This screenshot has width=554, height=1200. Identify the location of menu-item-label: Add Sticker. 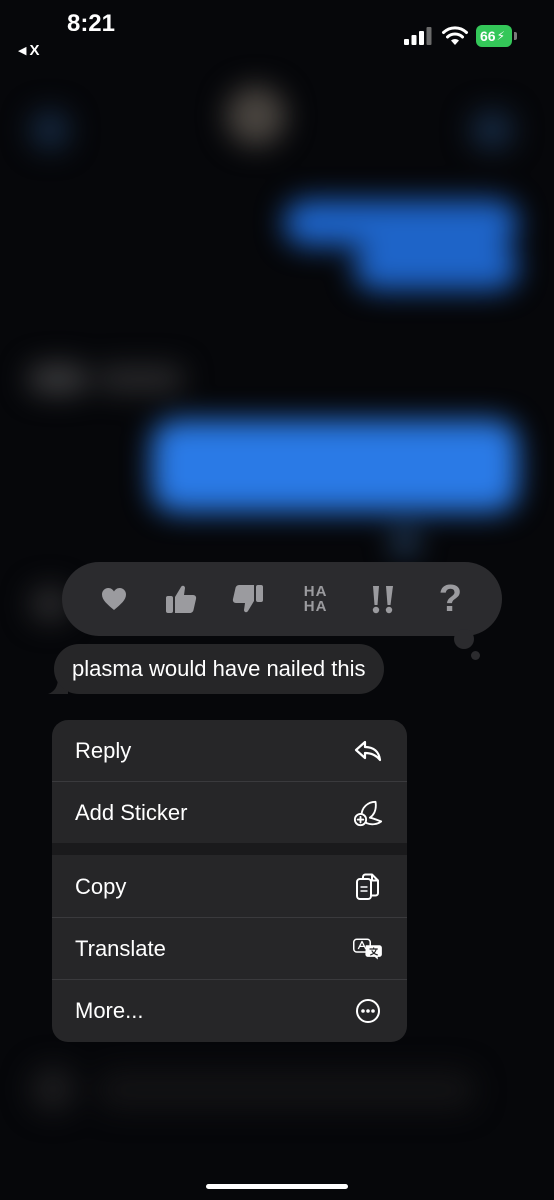
(131, 812).